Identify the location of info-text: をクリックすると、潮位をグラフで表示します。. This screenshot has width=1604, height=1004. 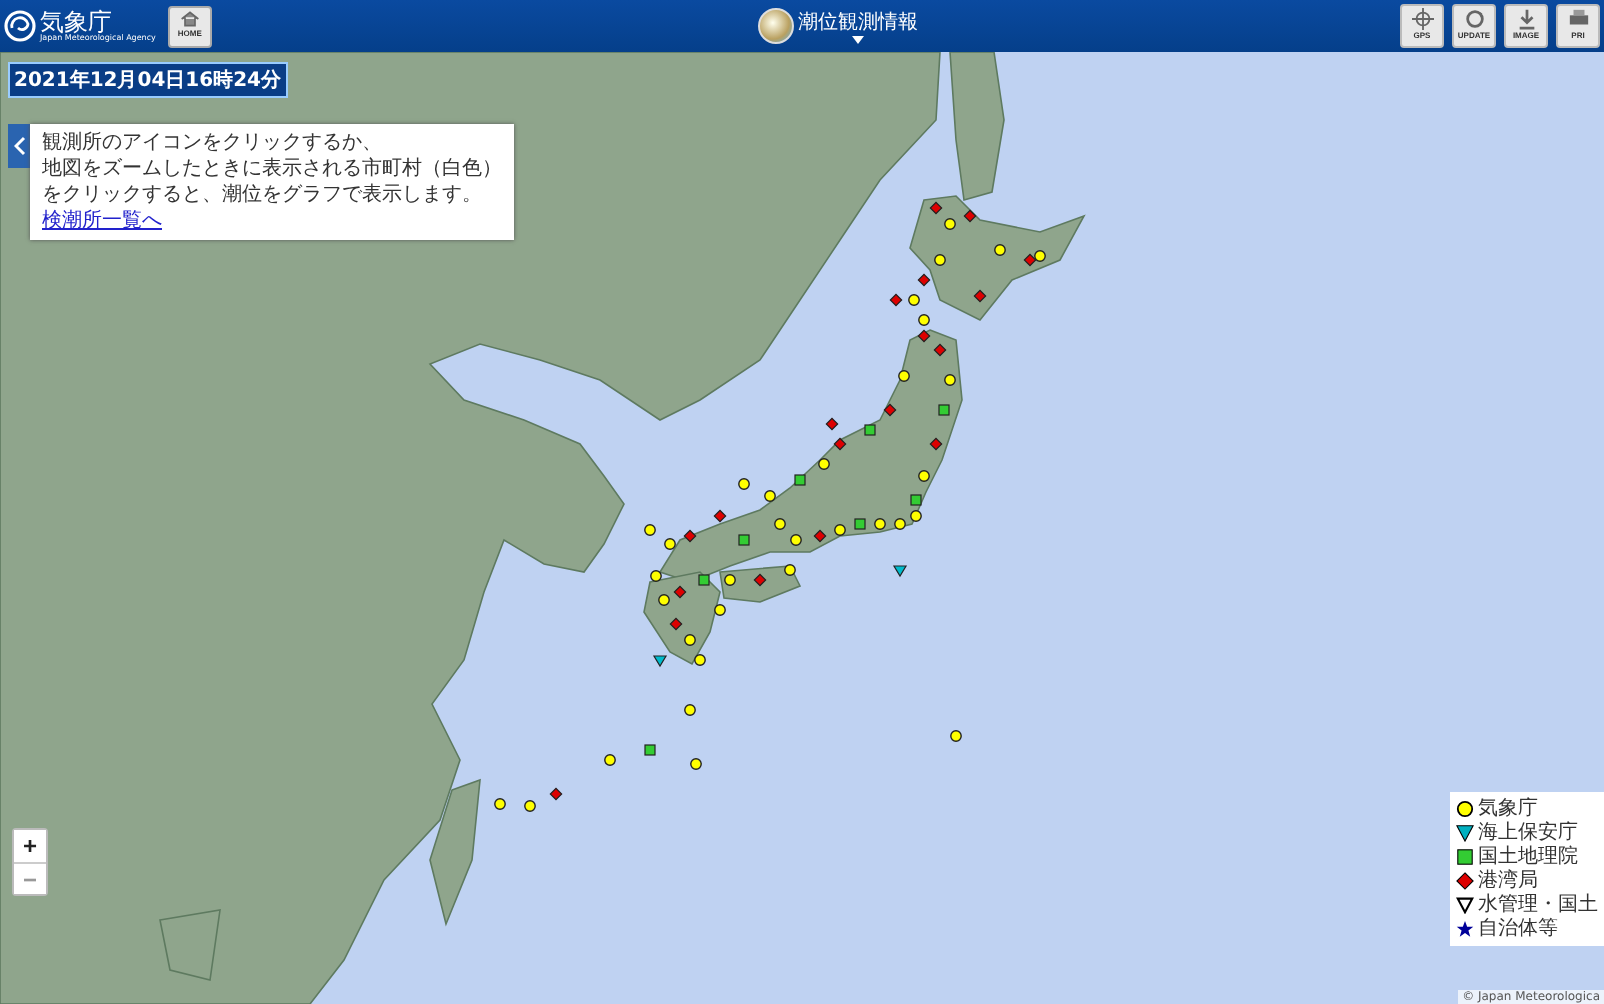
(263, 195).